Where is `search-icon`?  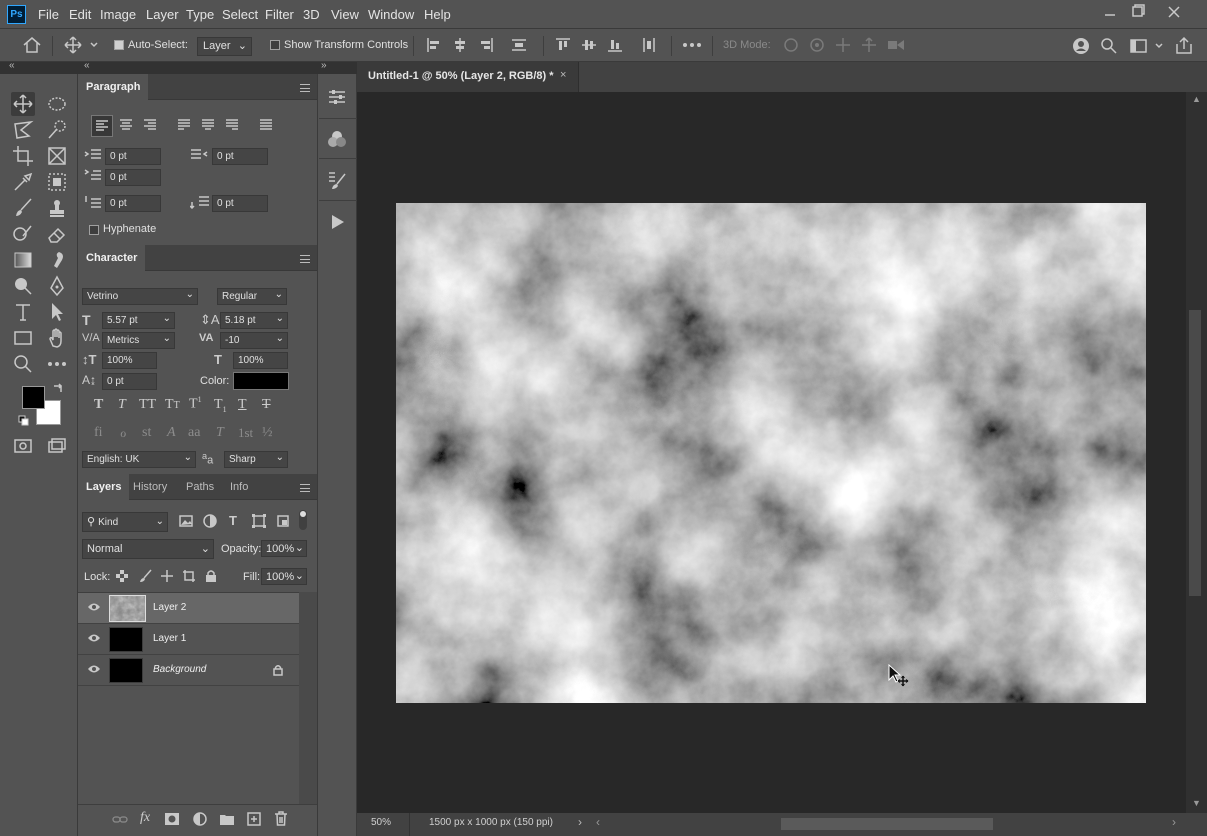
search-icon is located at coordinates (1109, 46).